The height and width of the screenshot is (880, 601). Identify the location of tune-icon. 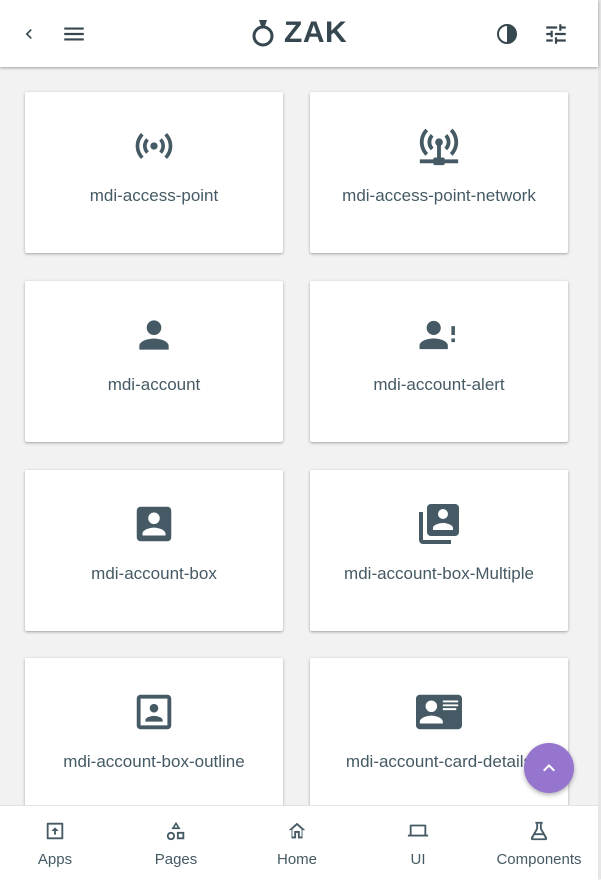
(556, 34).